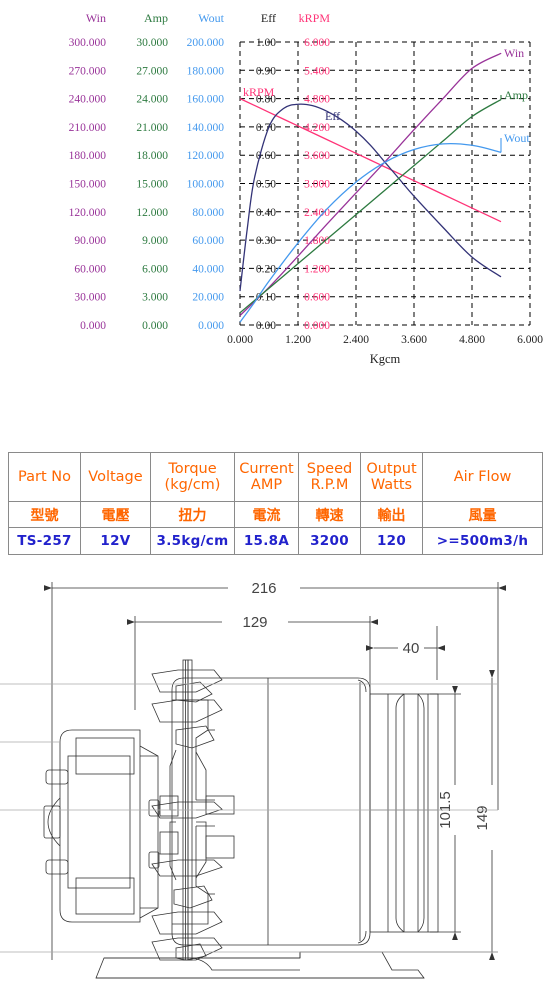 Image resolution: width=550 pixels, height=1000 pixels. I want to click on header-line2: (kg/cm), so click(192, 485).